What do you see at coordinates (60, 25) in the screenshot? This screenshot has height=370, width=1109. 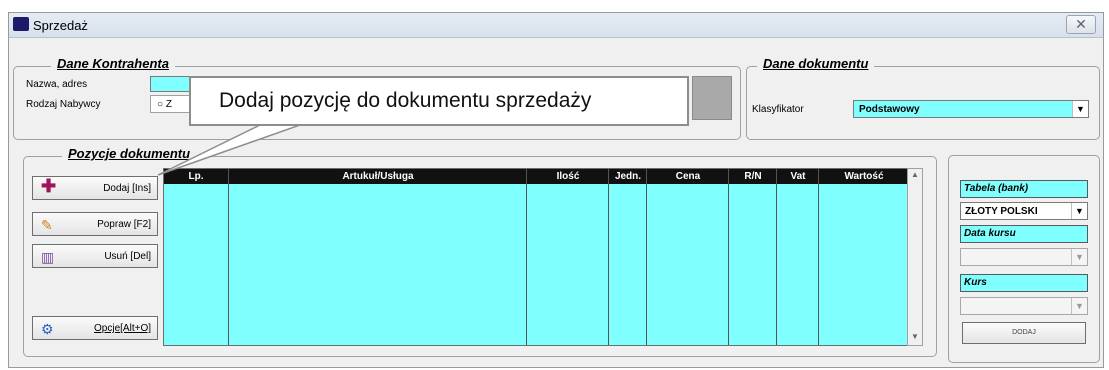 I see `window-title: Sprzedaż` at bounding box center [60, 25].